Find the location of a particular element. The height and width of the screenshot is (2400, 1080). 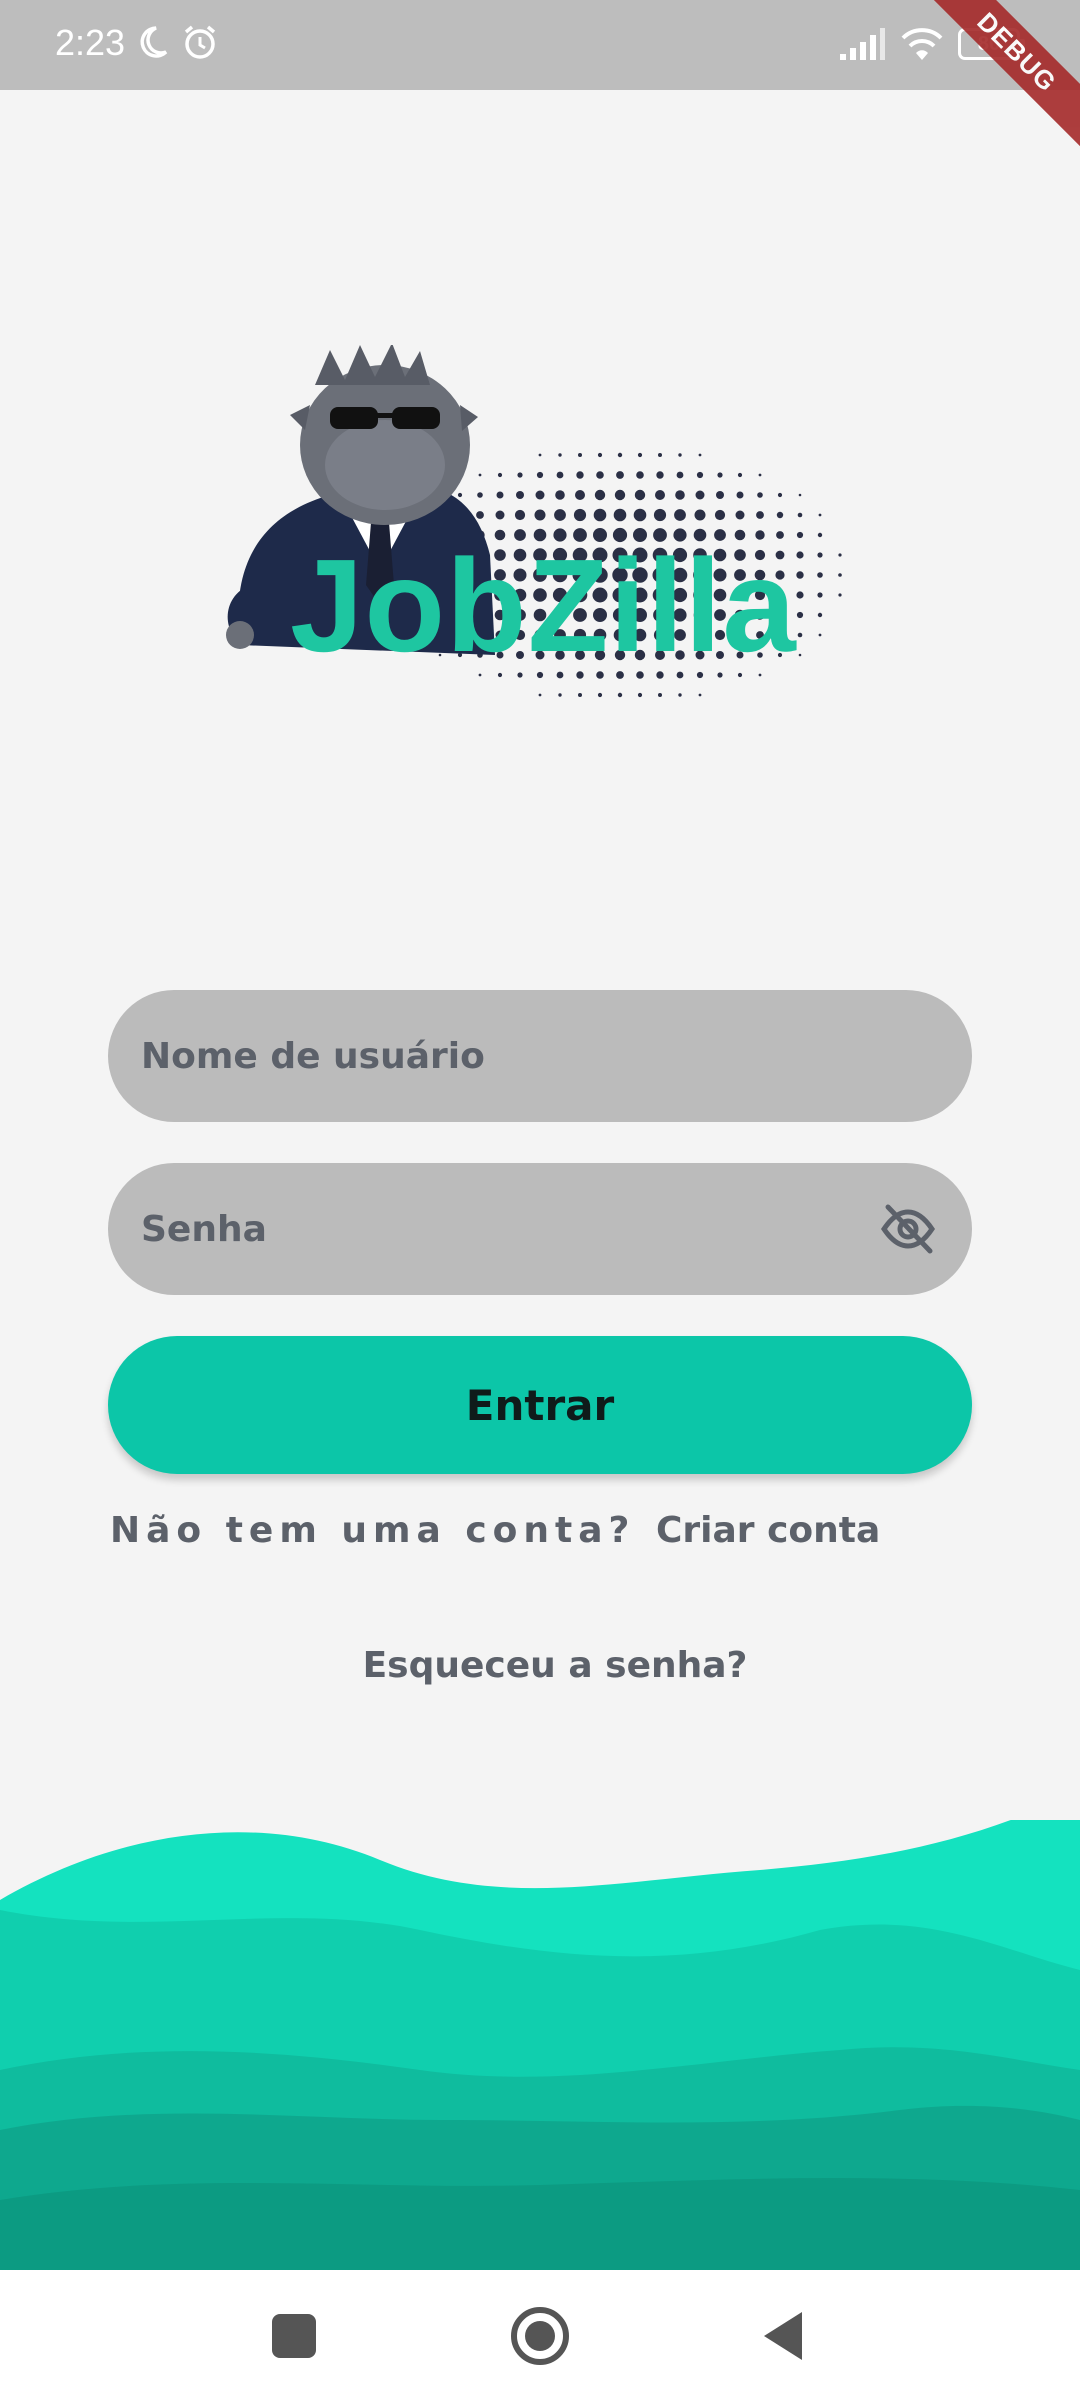

password-input is located at coordinates (521, 1229).